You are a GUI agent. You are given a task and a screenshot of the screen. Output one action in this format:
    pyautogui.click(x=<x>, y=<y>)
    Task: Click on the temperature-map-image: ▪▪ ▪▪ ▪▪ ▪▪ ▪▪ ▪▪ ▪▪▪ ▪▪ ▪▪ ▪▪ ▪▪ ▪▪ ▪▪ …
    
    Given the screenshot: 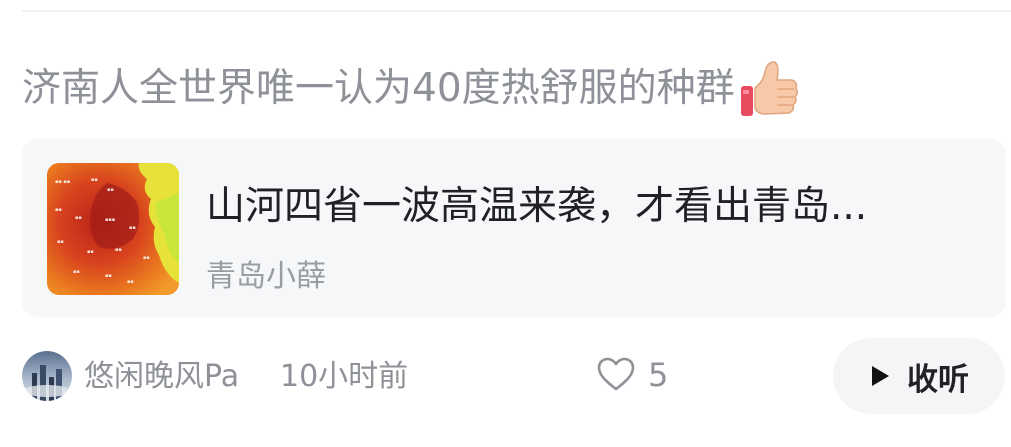 What is the action you would take?
    pyautogui.click(x=113, y=229)
    